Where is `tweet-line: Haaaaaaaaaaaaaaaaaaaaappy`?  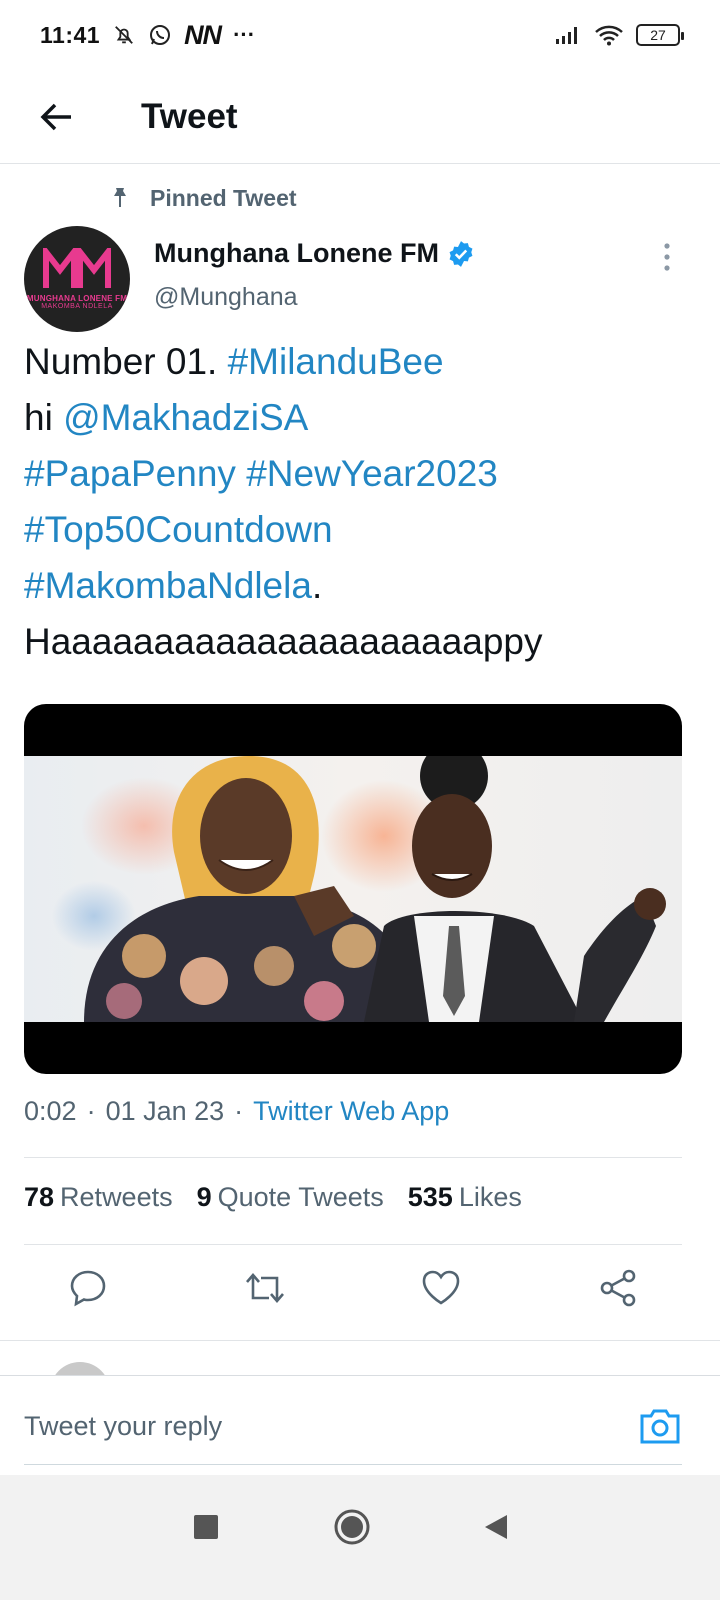
tweet-line: Haaaaaaaaaaaaaaaaaaaaappy is located at coordinates (359, 642).